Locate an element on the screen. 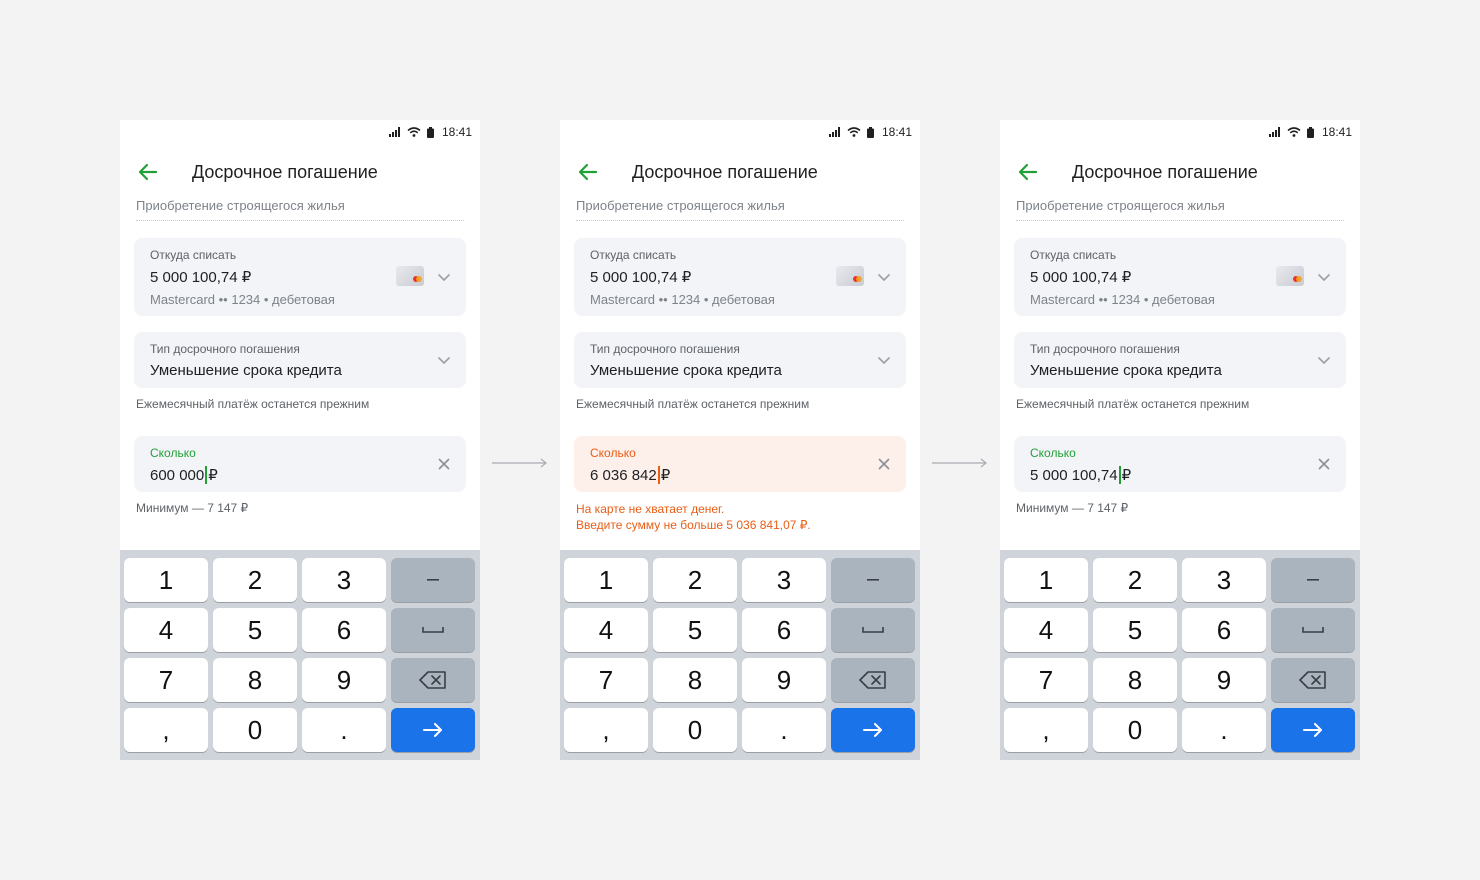 This screenshot has width=1480, height=880. status-bar: 18:41 is located at coordinates (1180, 132).